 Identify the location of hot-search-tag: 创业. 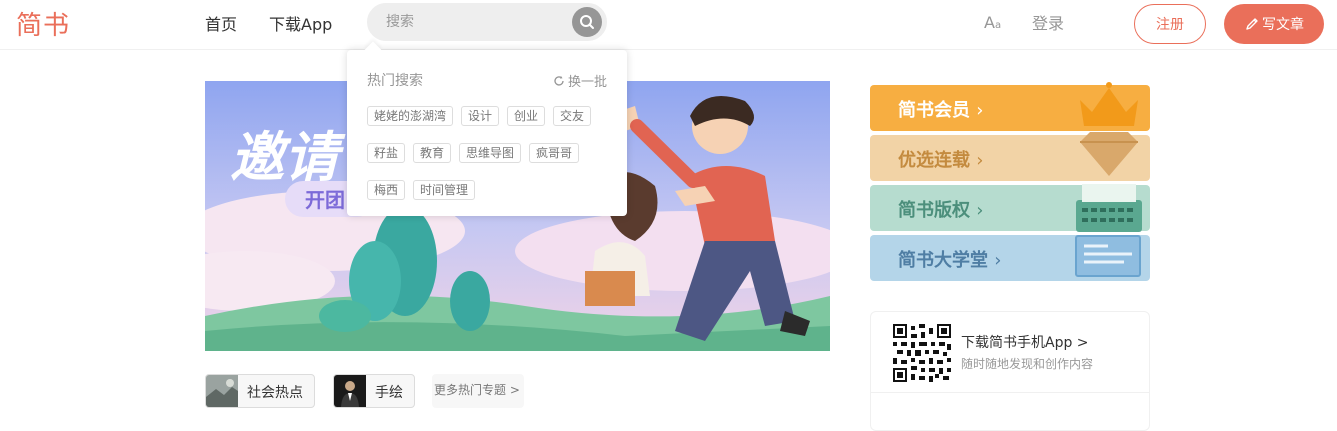
(526, 116).